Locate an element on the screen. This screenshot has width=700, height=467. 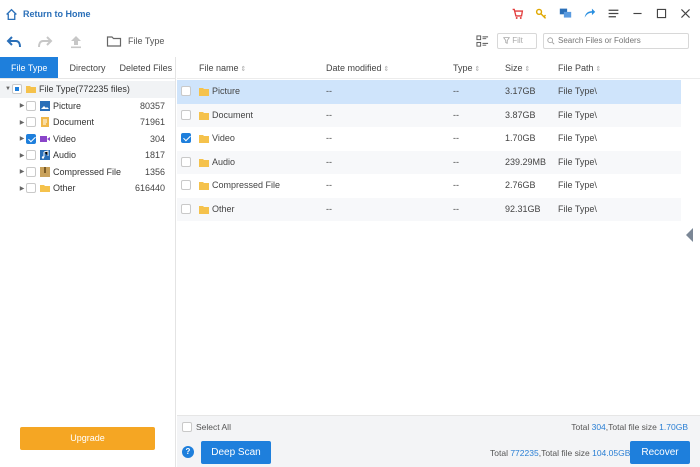
sort-icon: ⇕ is located at coordinates (598, 69).